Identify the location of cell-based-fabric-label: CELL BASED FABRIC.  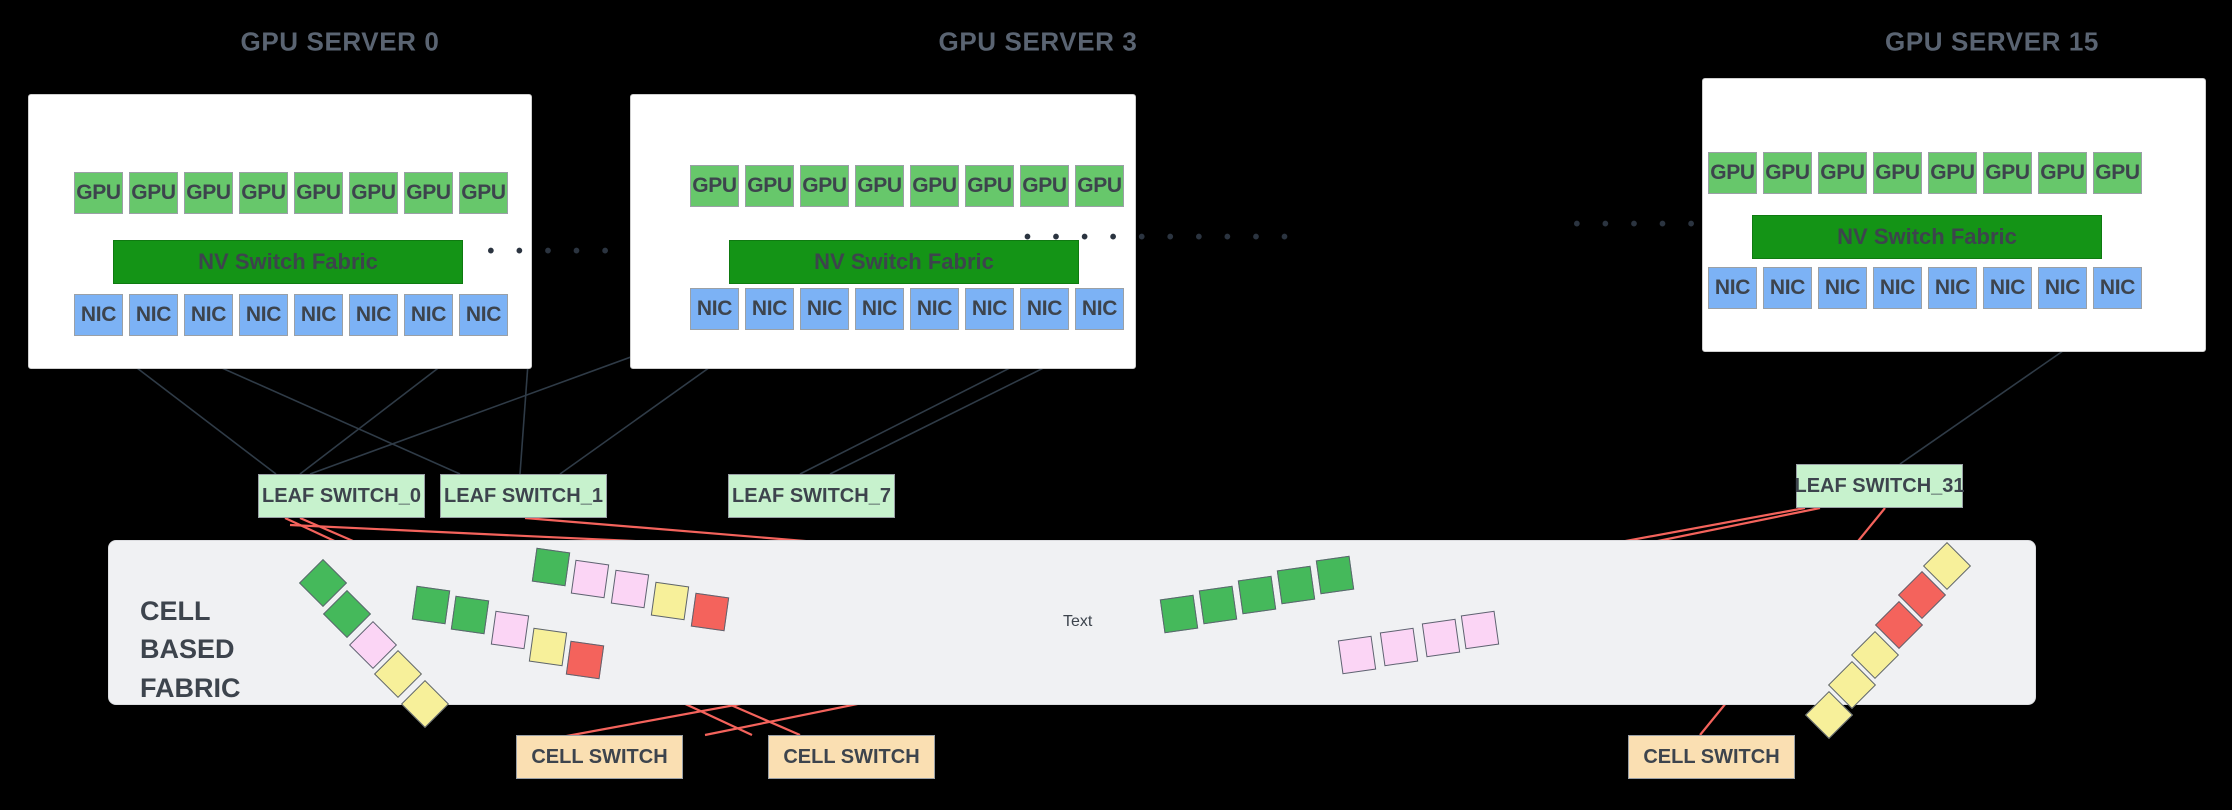
(190, 649).